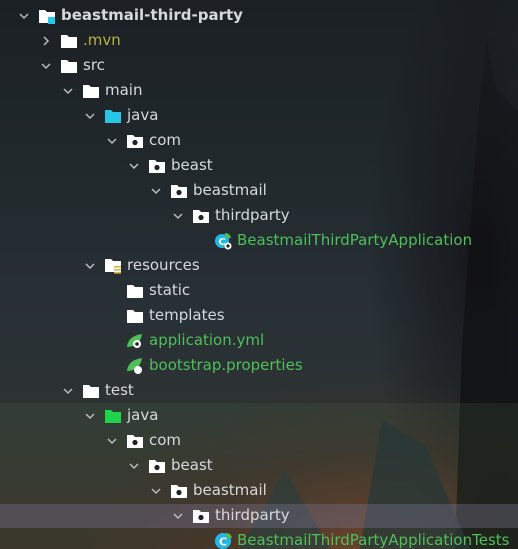 The image size is (518, 549). Describe the element at coordinates (152, 15) in the screenshot. I see `tree-node-label: beastmail-third-party` at that location.